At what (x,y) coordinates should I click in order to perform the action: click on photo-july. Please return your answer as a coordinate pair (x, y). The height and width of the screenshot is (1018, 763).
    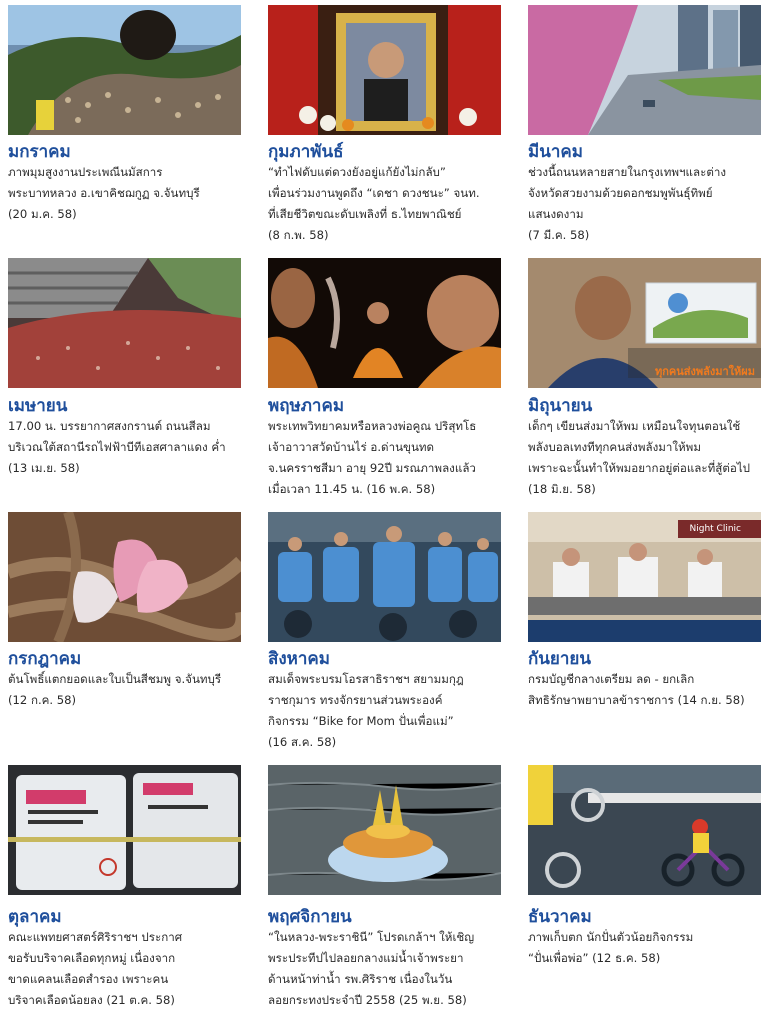
    Looking at the image, I should click on (124, 577).